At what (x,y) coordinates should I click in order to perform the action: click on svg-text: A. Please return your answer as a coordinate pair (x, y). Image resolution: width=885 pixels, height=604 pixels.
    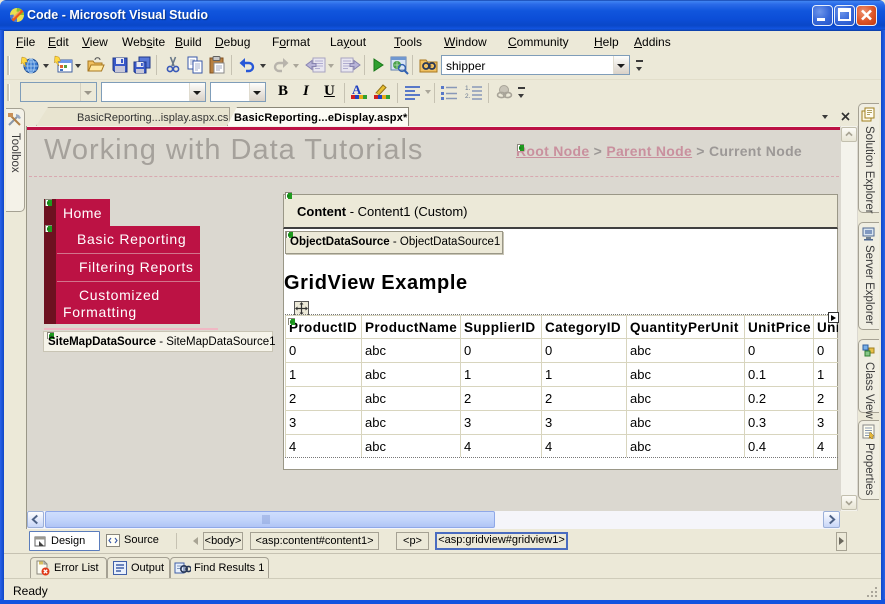
    Looking at the image, I should click on (357, 90).